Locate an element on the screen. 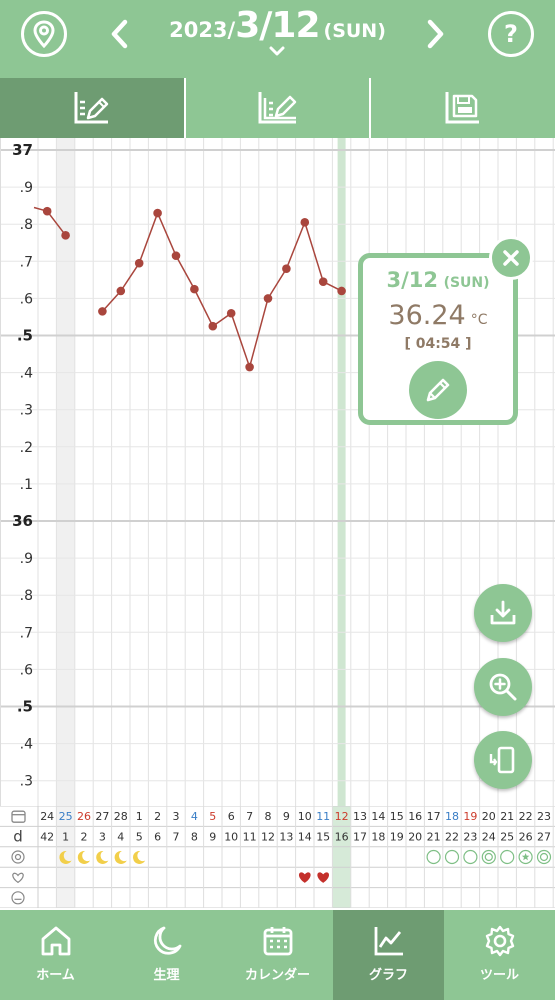 This screenshot has width=555, height=1000. chart-pencil-icon is located at coordinates (91, 108).